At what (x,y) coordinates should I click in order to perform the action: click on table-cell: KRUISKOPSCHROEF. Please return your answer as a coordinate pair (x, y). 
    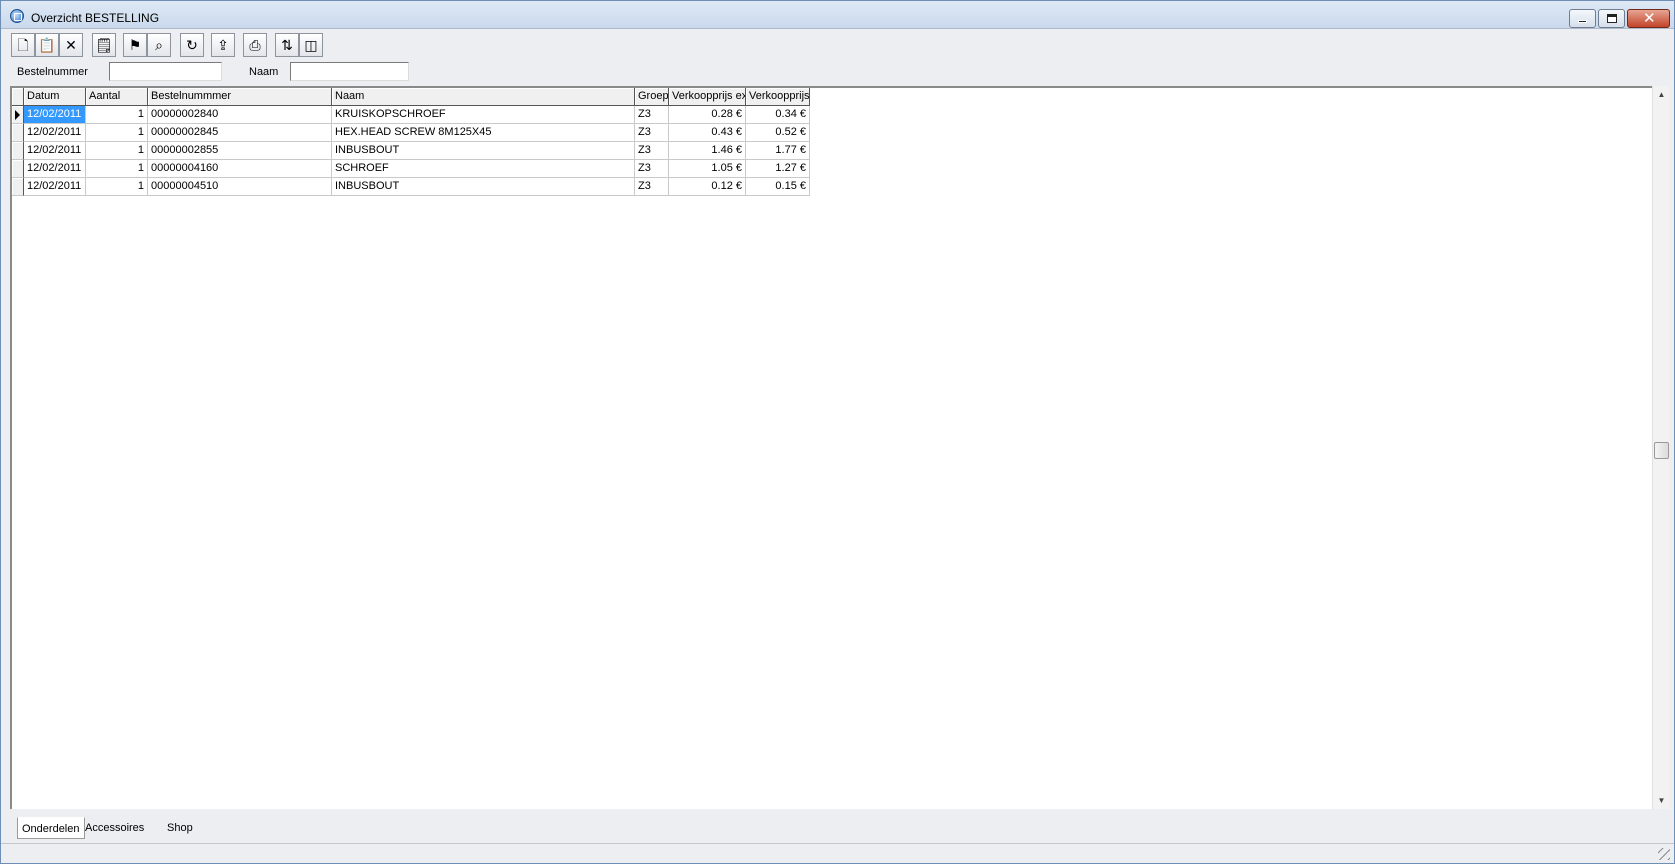
    Looking at the image, I should click on (483, 115).